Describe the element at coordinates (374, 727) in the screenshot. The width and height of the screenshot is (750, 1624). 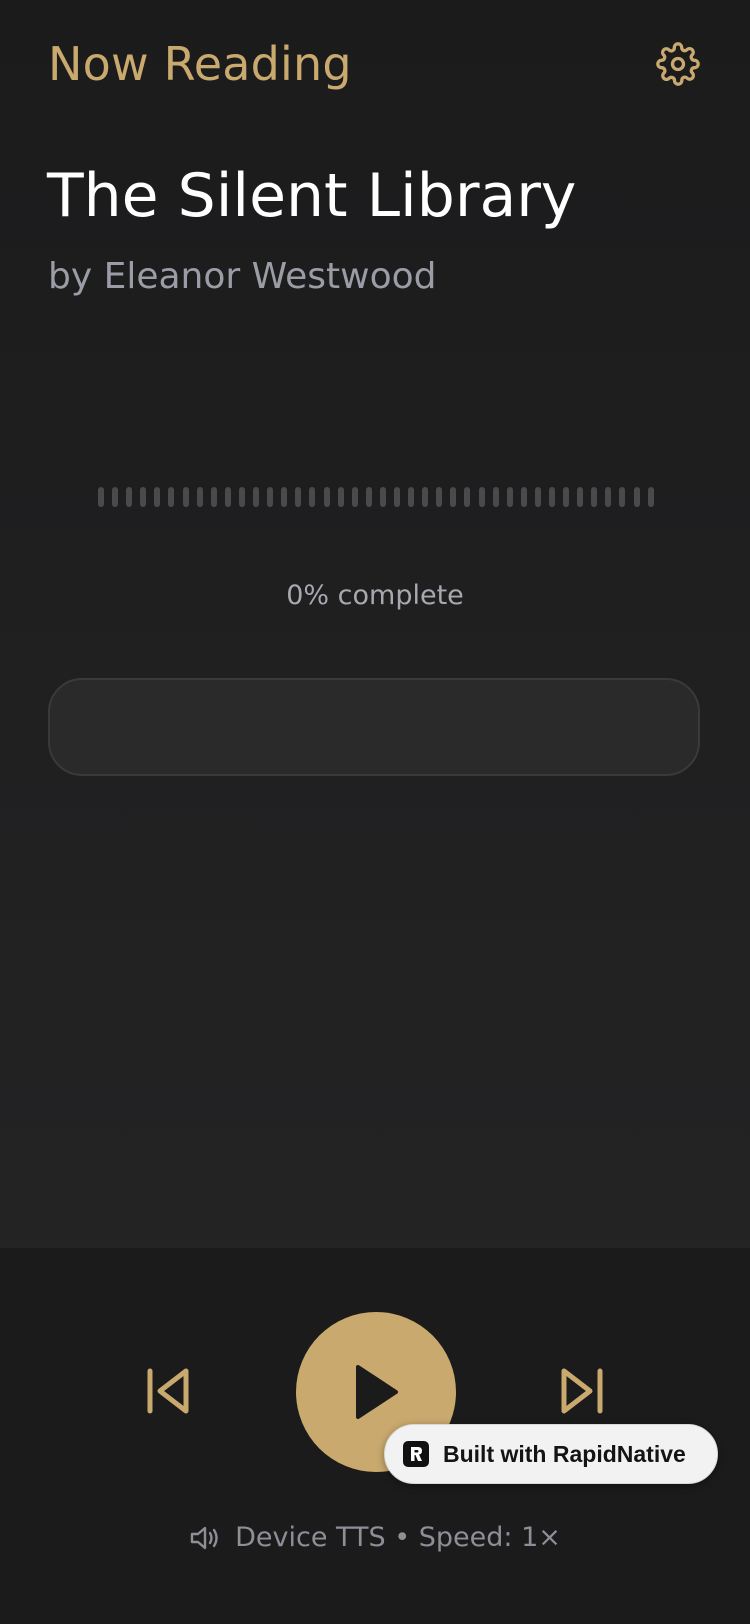
I see `reading-text-panel` at that location.